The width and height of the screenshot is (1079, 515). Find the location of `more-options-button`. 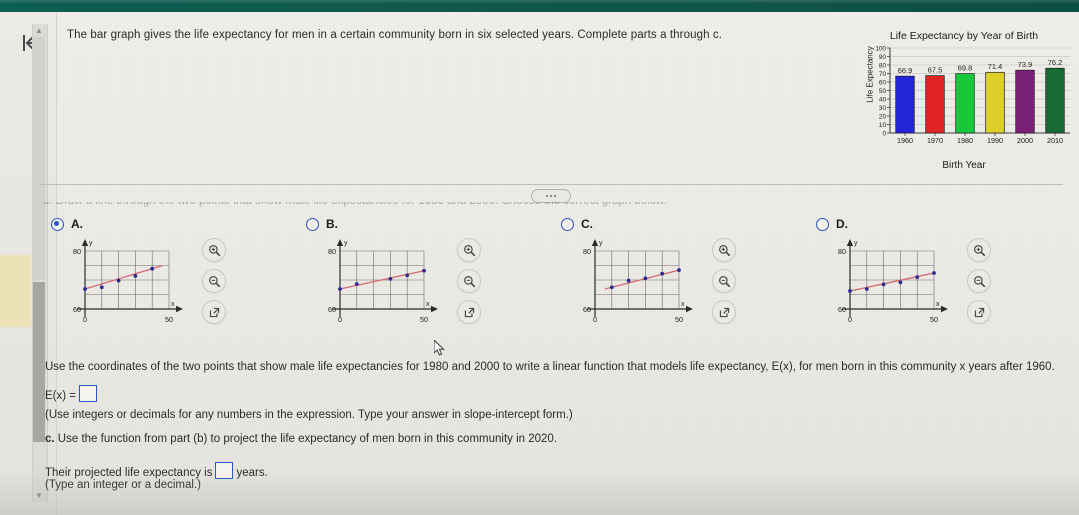

more-options-button is located at coordinates (551, 196).